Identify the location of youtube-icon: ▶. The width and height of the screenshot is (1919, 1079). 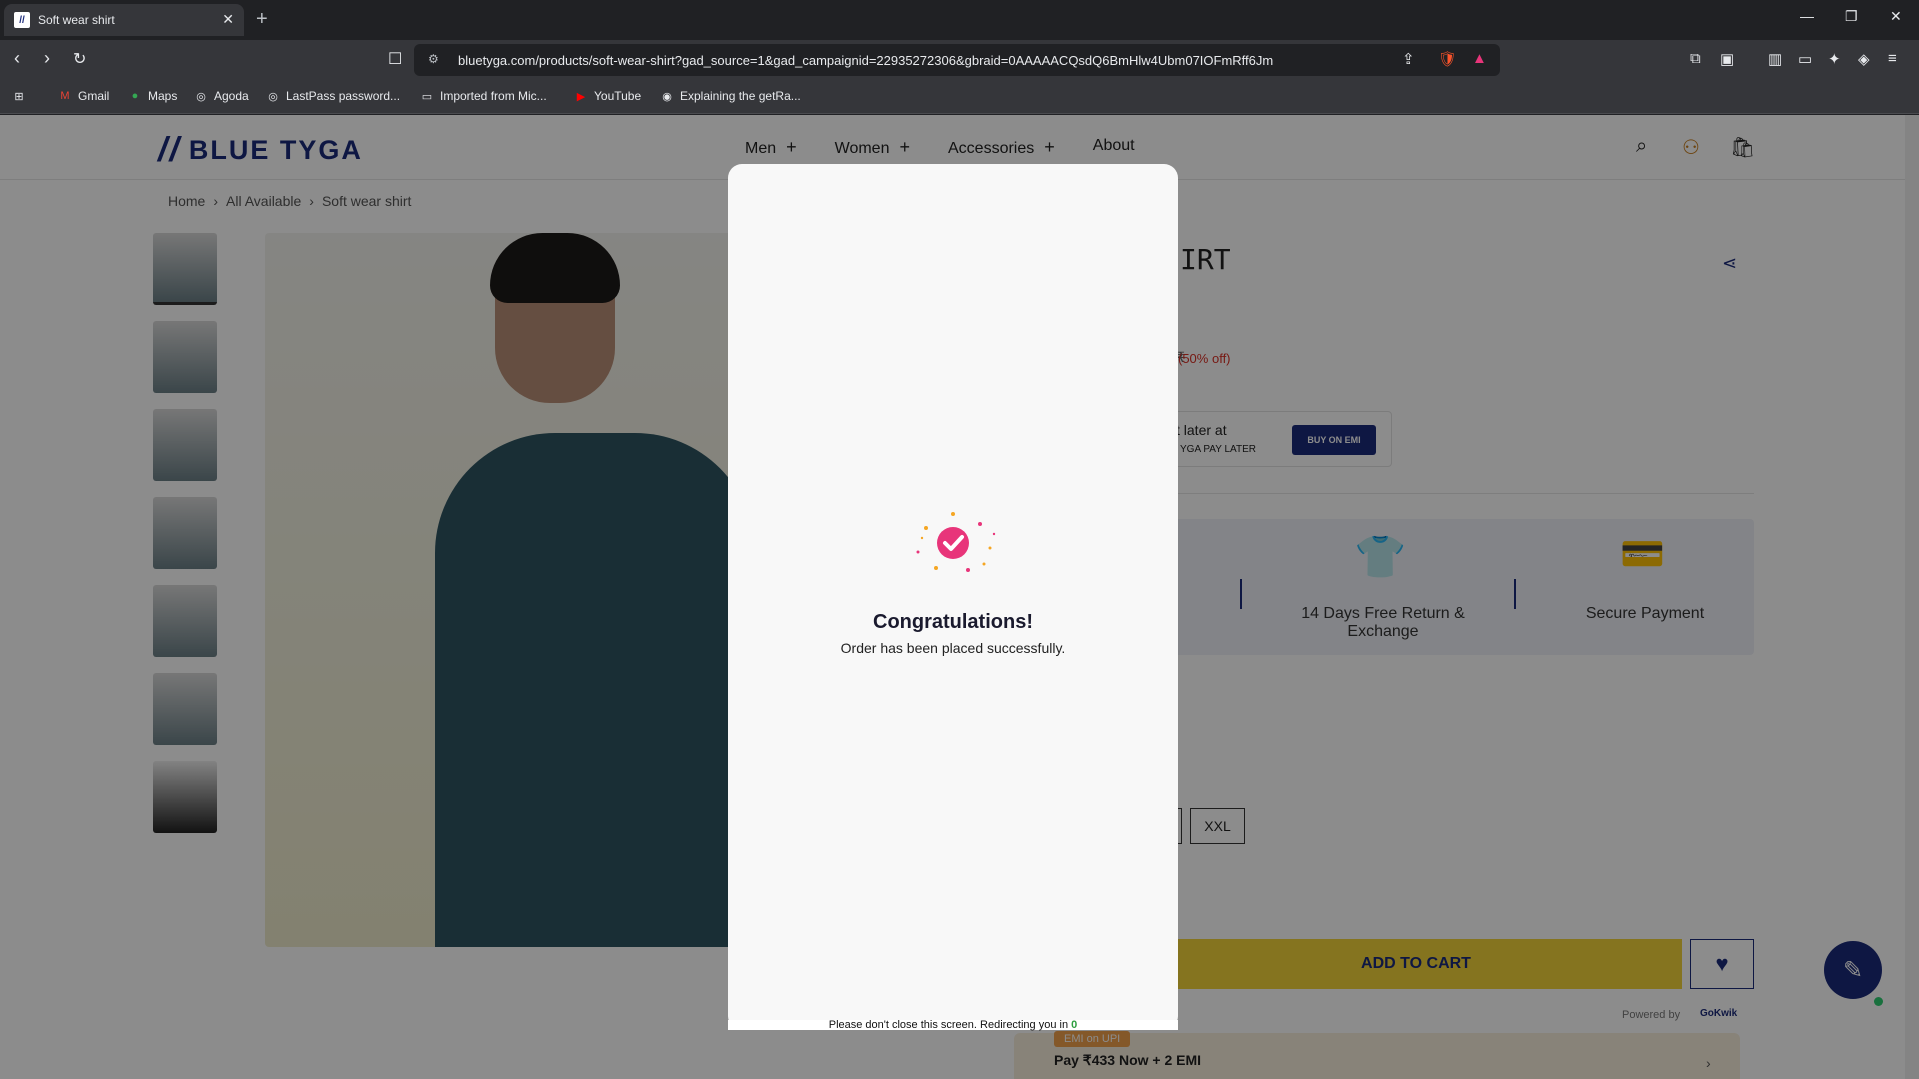
(581, 96).